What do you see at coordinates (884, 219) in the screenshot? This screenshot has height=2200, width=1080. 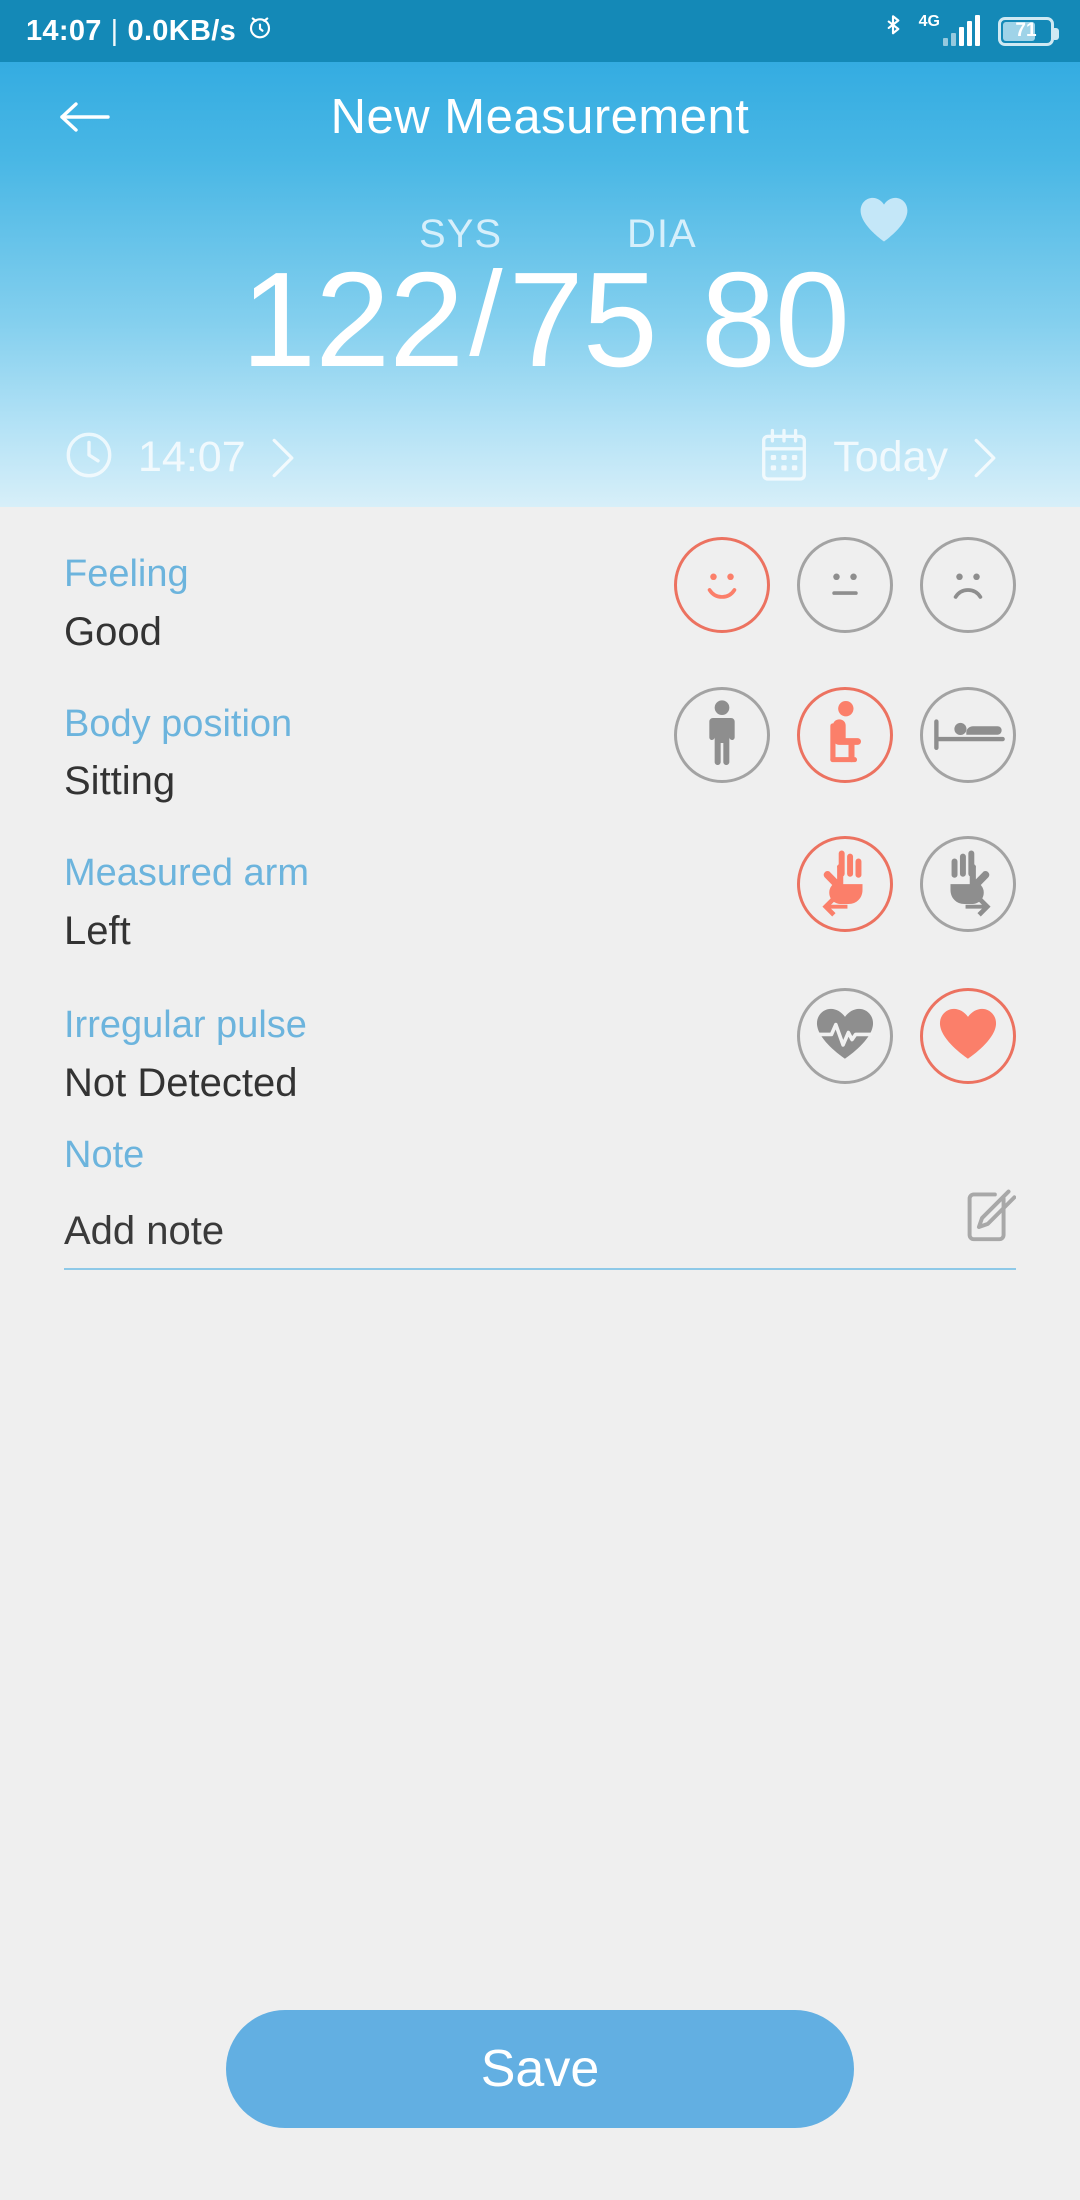 I see `heart-icon` at bounding box center [884, 219].